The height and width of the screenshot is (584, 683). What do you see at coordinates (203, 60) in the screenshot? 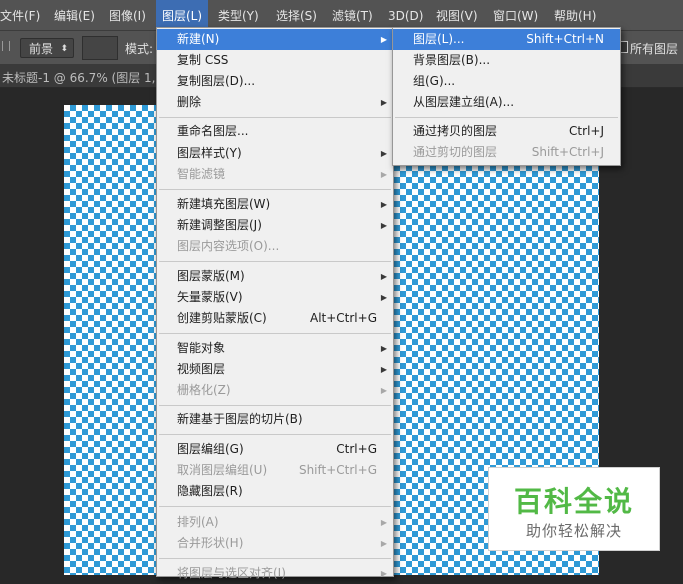
I see `menu-item-label: 复制 CSS` at bounding box center [203, 60].